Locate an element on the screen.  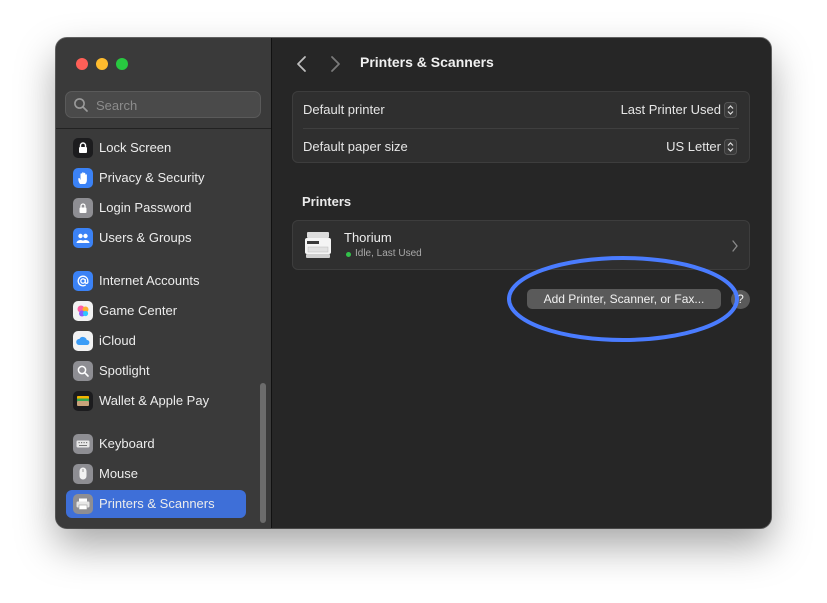
search-icon is located at coordinates (81, 105).